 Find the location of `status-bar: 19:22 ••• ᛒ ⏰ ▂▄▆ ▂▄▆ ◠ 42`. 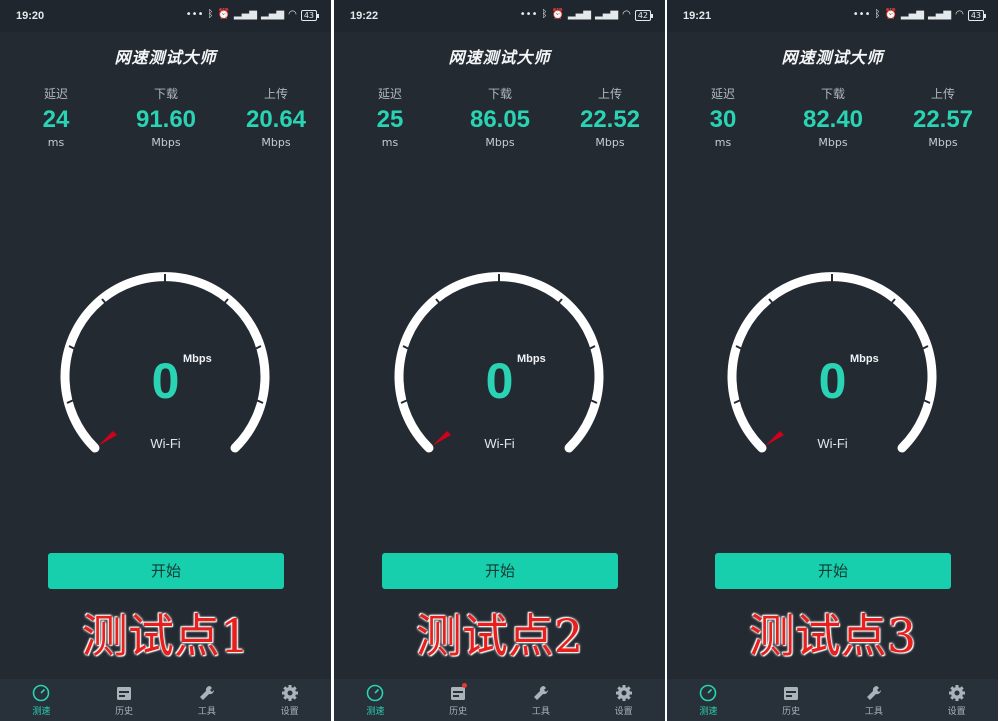

status-bar: 19:22 ••• ᛒ ⏰ ▂▄▆ ▂▄▆ ◠ 42 is located at coordinates (499, 16).